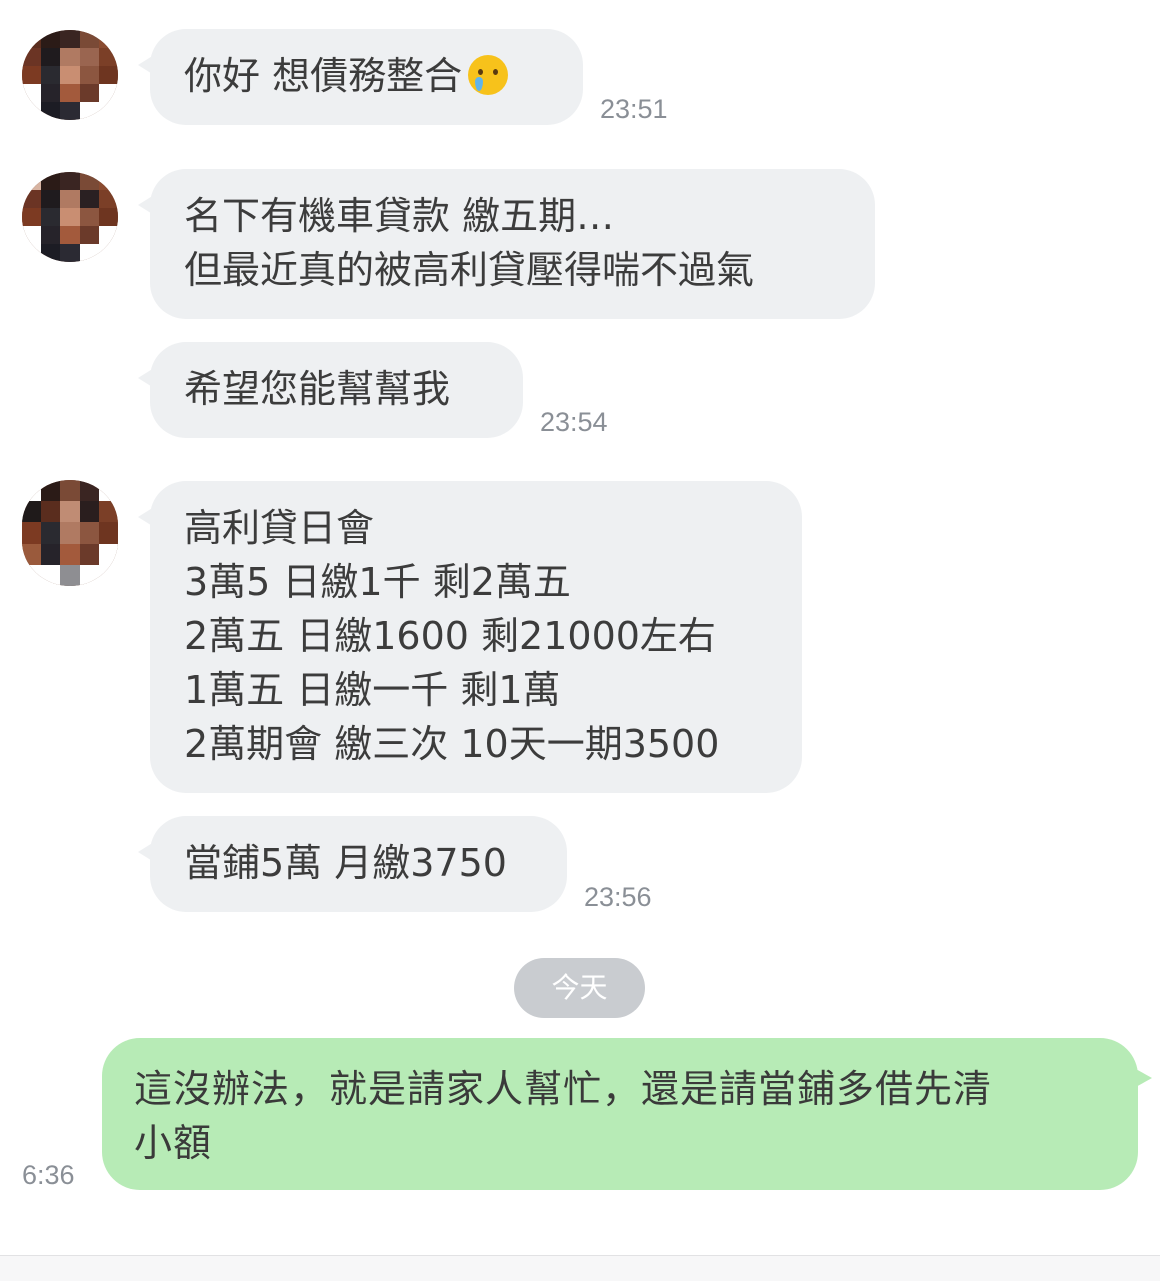 This screenshot has height=1281, width=1160. What do you see at coordinates (173, 1143) in the screenshot?
I see `message-text-line: 小額` at bounding box center [173, 1143].